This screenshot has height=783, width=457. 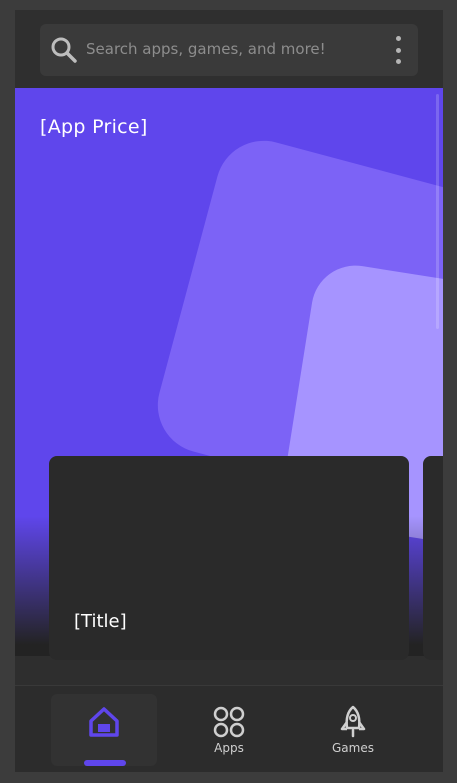 I want to click on nav-item-apps: Apps, so click(x=229, y=730).